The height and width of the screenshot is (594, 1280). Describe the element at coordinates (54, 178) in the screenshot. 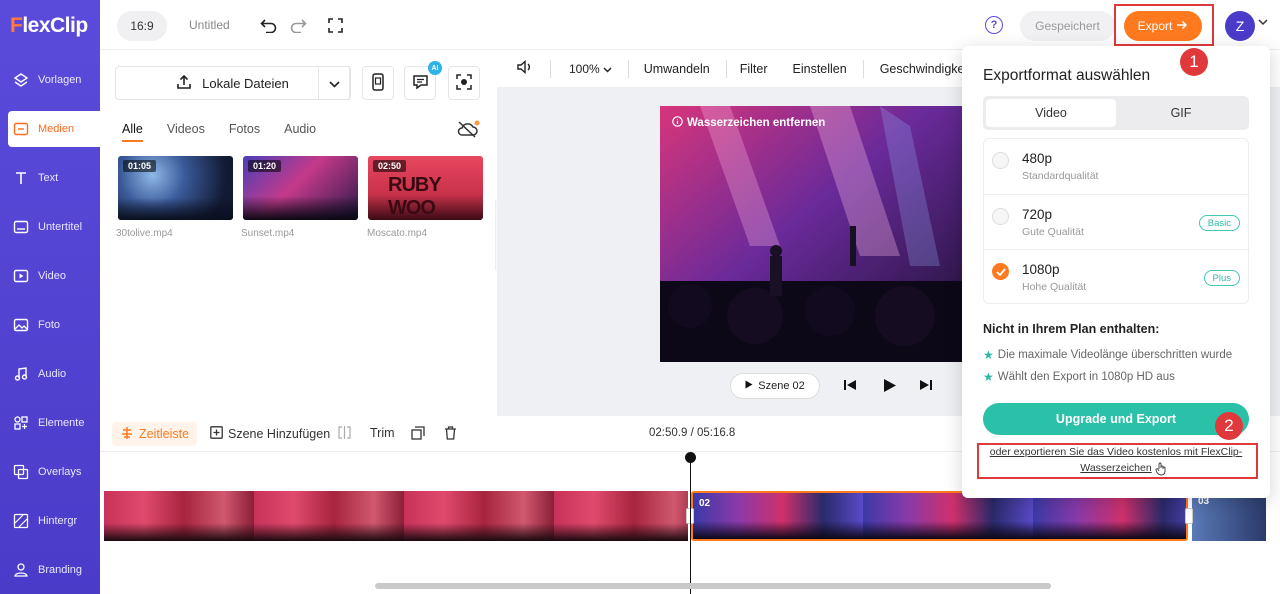

I see `sidebar-item-text: Text` at that location.